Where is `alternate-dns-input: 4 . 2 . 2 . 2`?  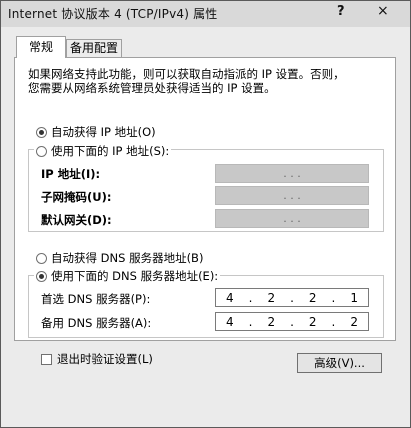
alternate-dns-input: 4 . 2 . 2 . 2 is located at coordinates (292, 321).